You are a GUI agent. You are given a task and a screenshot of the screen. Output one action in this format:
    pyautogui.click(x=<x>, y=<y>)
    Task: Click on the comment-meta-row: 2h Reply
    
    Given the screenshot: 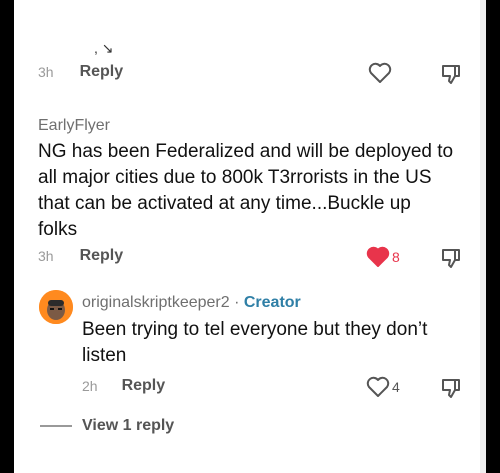 What is the action you would take?
    pyautogui.click(x=123, y=386)
    